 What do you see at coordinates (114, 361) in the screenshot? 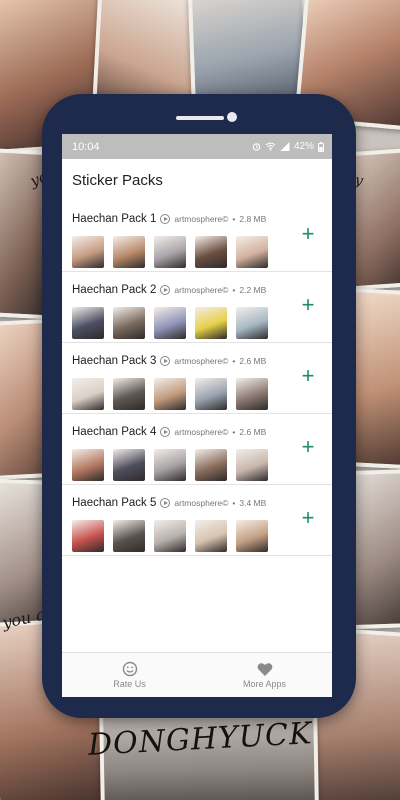
I see `pack-name: Haechan Pack 3` at bounding box center [114, 361].